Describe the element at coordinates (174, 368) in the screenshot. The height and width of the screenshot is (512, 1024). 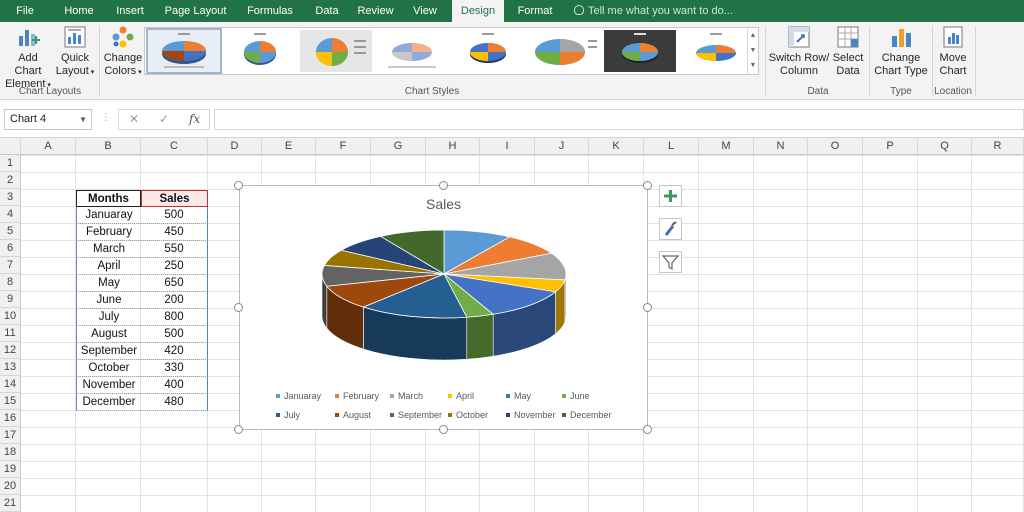
I see `sales-cell: 330` at that location.